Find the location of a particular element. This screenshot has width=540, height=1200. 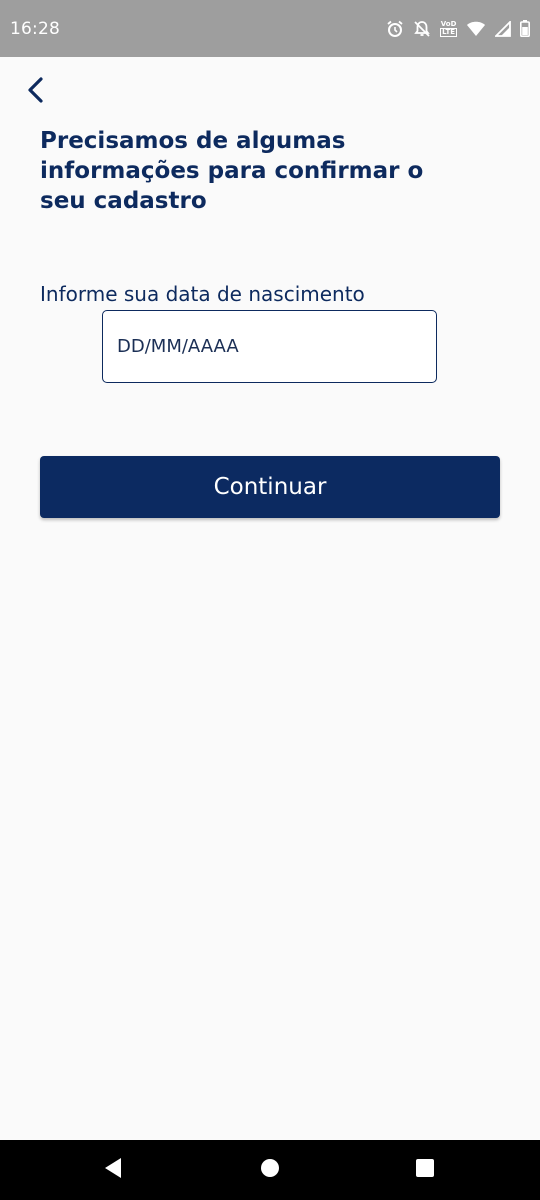

volte-icon: VoD LTE is located at coordinates (448, 28).